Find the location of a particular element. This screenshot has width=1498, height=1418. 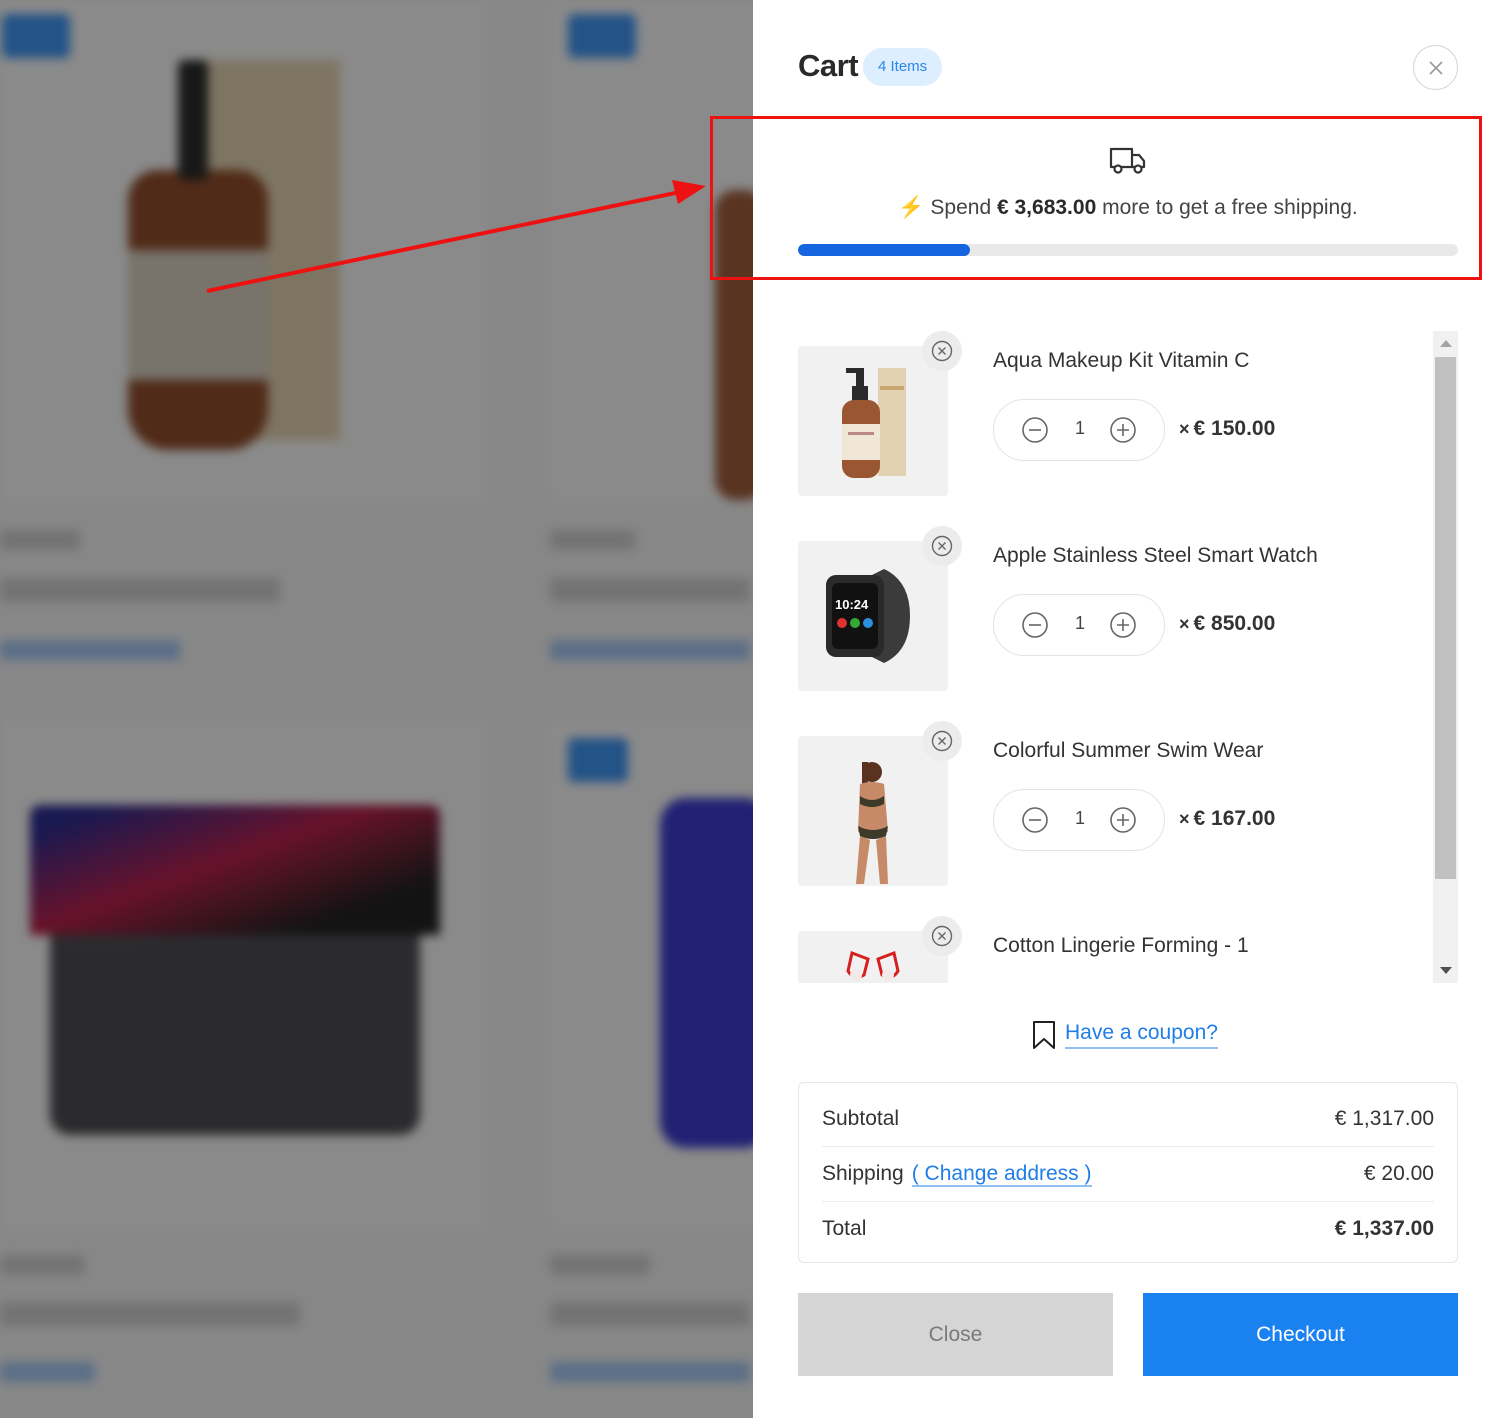

shipping-progress-fill is located at coordinates (884, 250).